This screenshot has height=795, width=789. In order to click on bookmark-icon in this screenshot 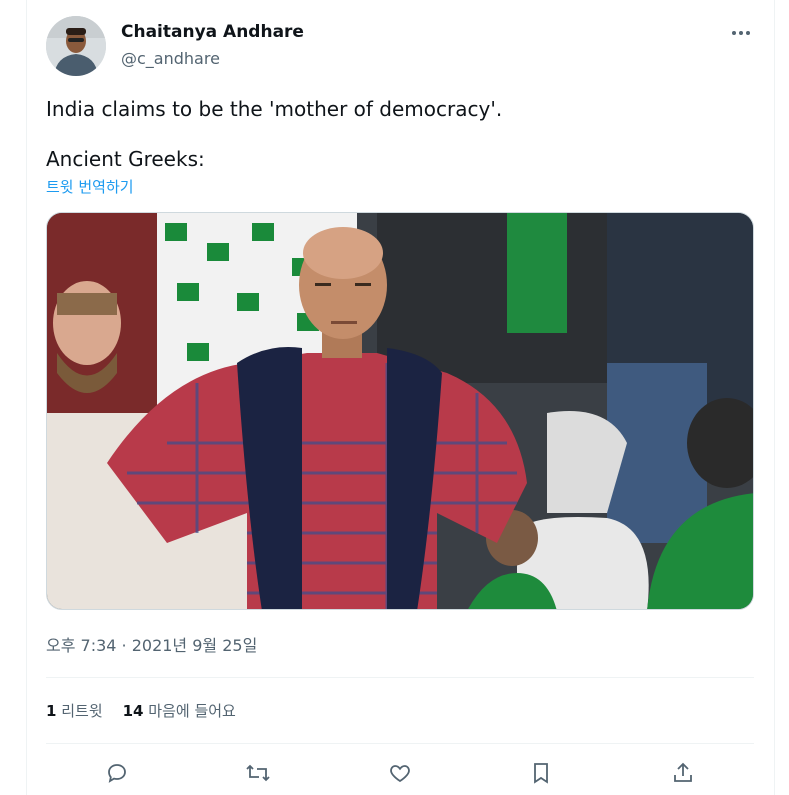, I will do `click(541, 773)`.